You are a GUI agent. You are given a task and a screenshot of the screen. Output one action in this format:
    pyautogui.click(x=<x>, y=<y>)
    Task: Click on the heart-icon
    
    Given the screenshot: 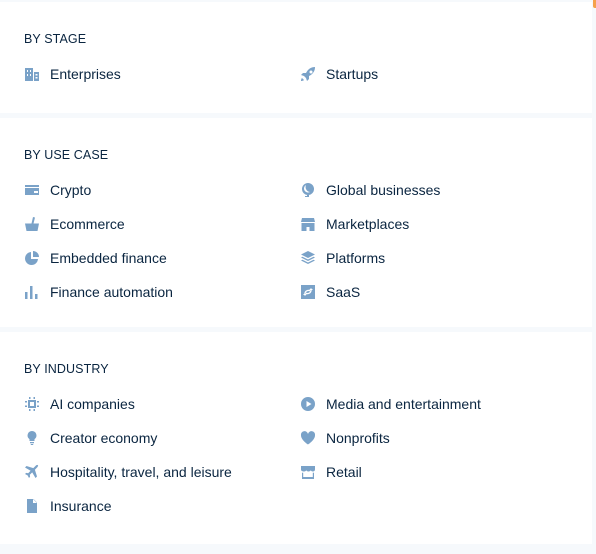 What is the action you would take?
    pyautogui.click(x=308, y=438)
    